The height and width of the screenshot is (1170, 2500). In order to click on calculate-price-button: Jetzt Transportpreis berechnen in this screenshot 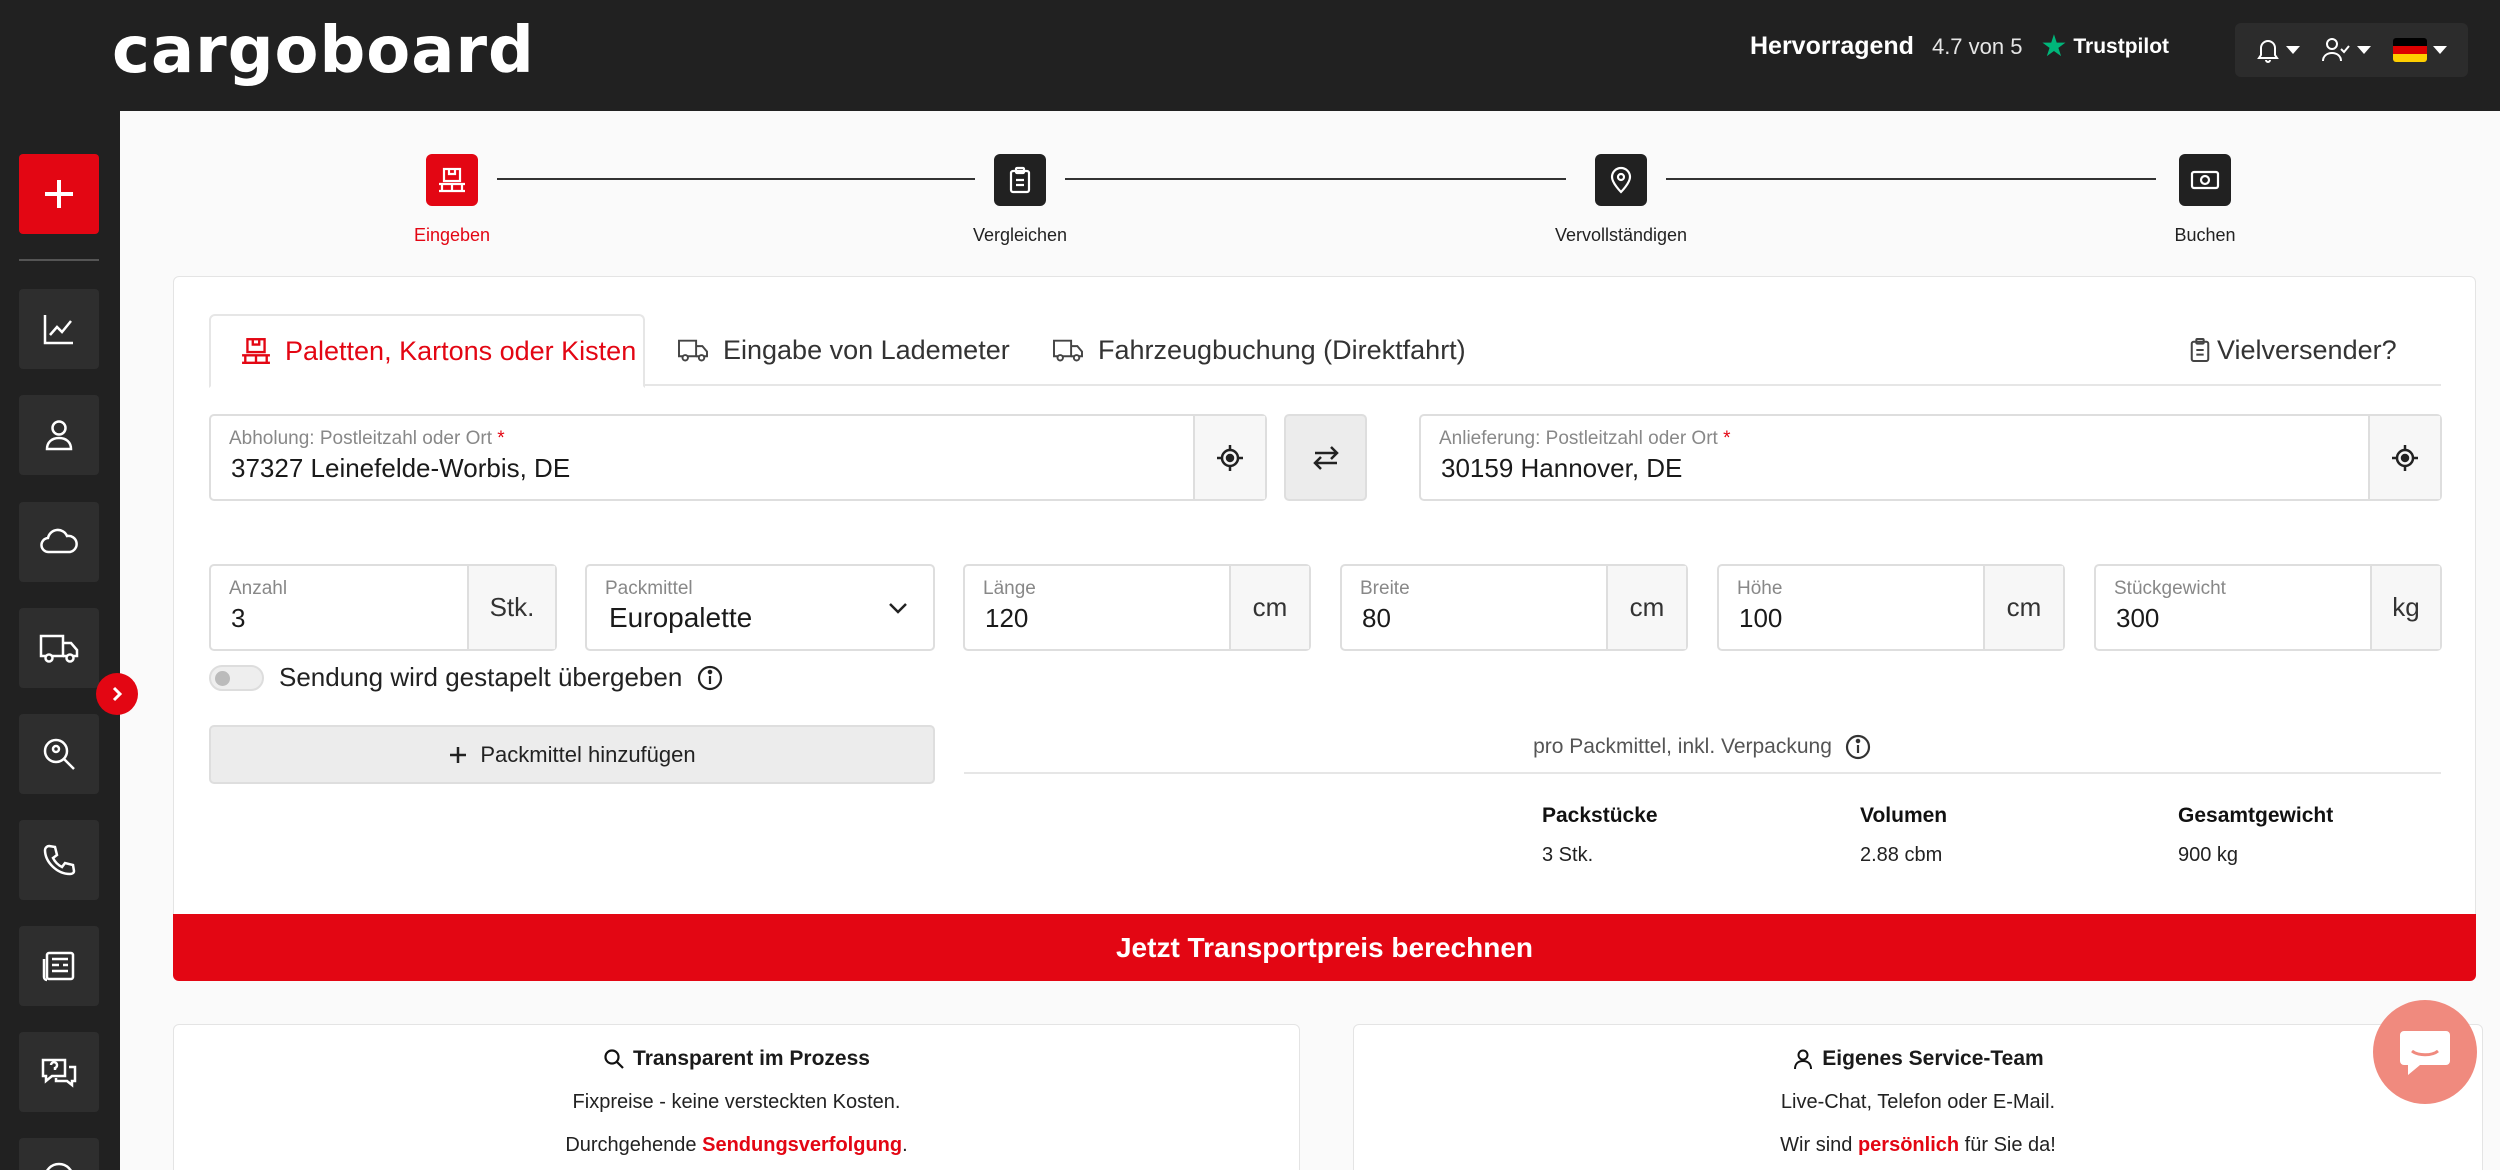, I will do `click(1324, 947)`.